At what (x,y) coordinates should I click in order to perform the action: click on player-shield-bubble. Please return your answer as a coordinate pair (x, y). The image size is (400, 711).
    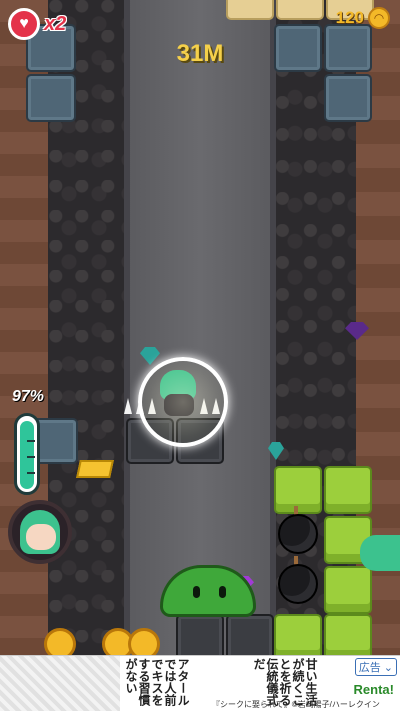
    Looking at the image, I should click on (183, 402).